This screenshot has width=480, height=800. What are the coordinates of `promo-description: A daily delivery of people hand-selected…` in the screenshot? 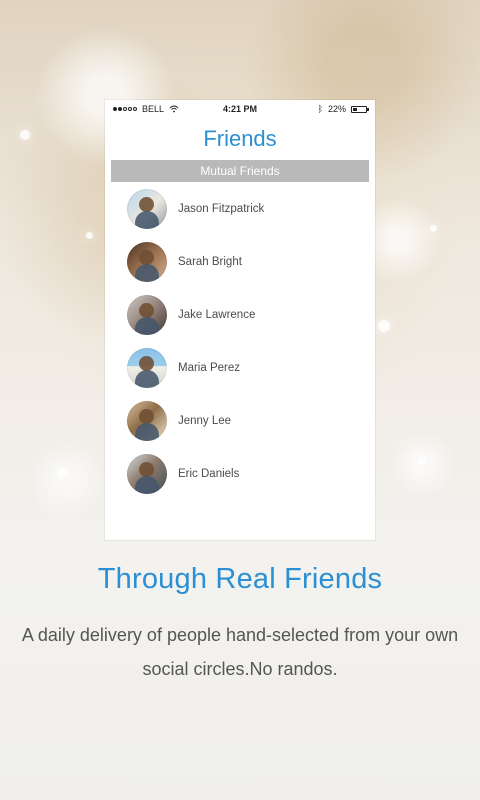 It's located at (240, 652).